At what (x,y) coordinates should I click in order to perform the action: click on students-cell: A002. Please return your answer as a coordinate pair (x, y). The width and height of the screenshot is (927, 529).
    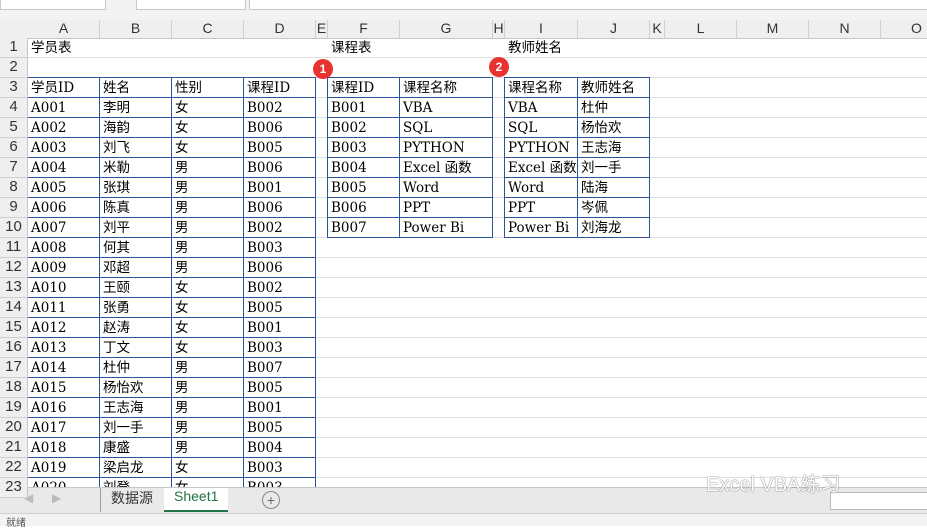
    Looking at the image, I should click on (63, 127).